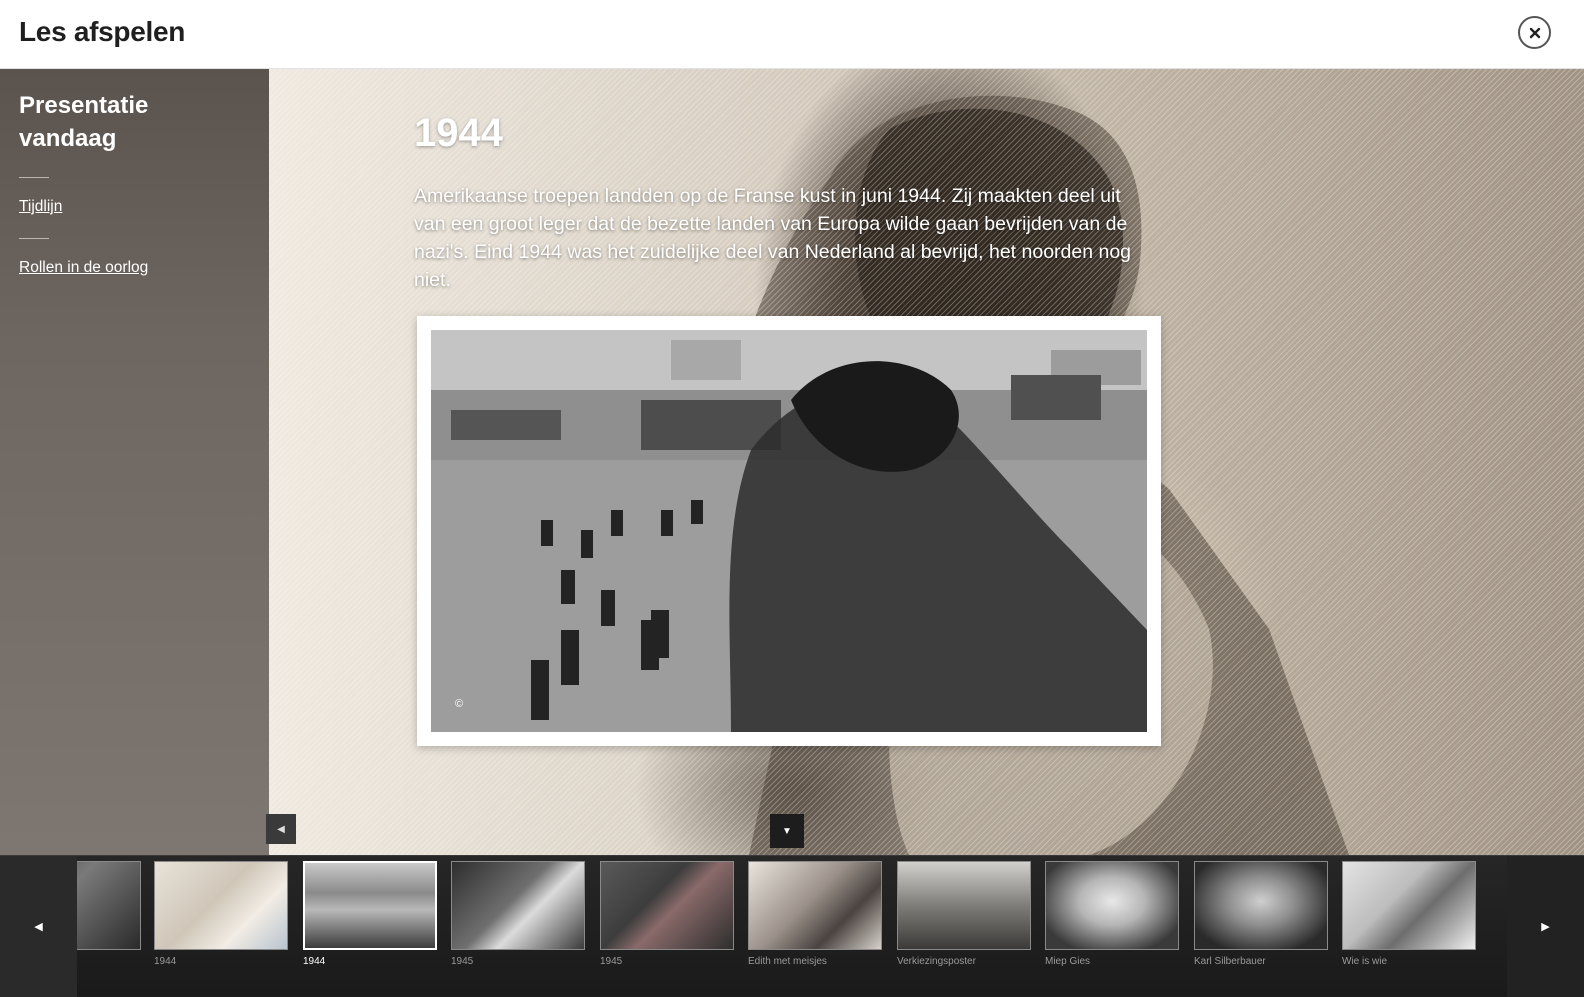 The width and height of the screenshot is (1584, 997). Describe the element at coordinates (459, 704) in the screenshot. I see `photo-copyright: ©` at that location.